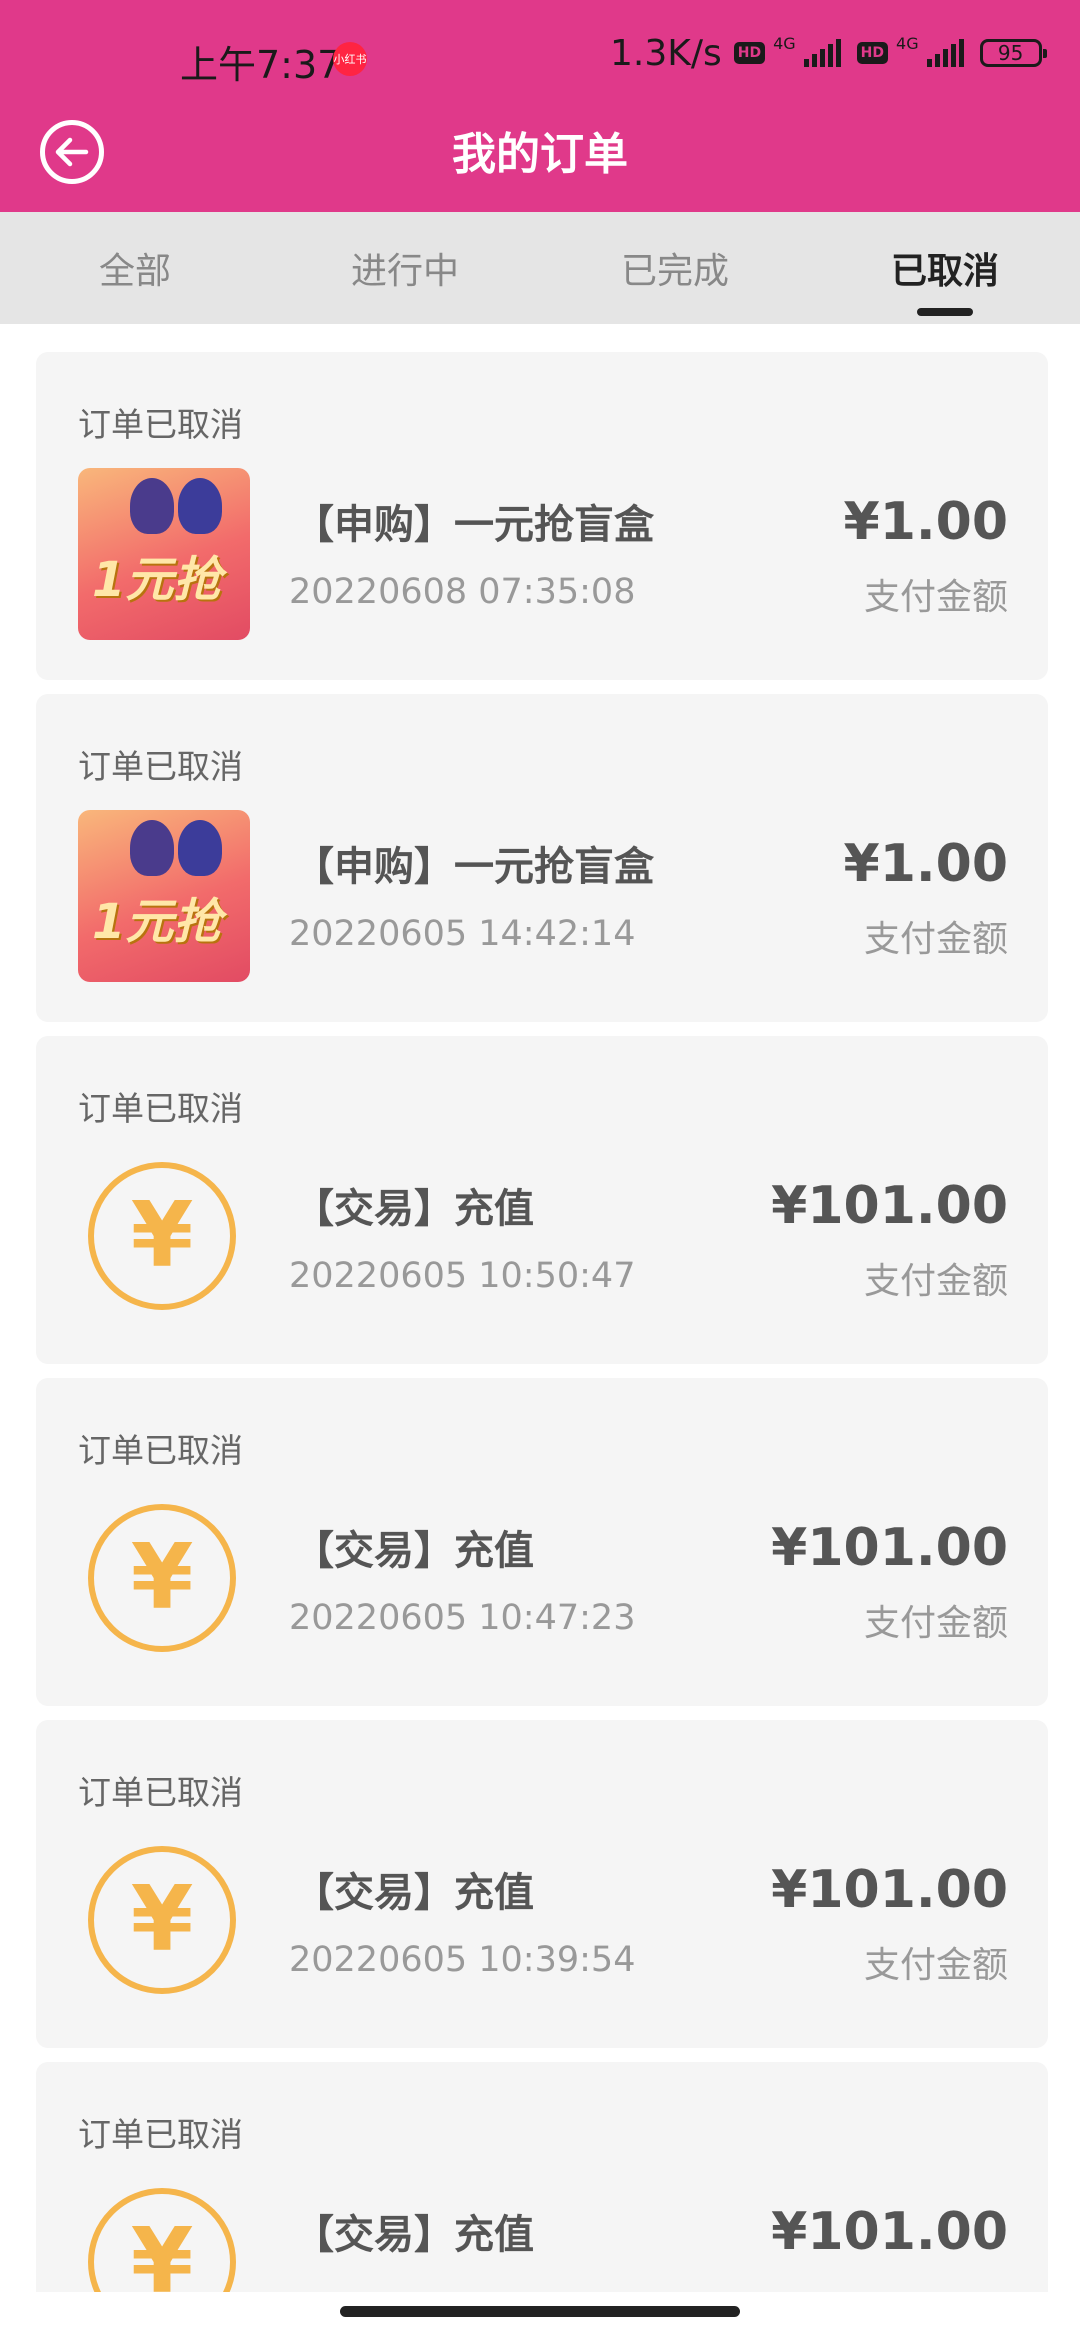 The image size is (1080, 2340). I want to click on tab-completed: 已完成, so click(675, 268).